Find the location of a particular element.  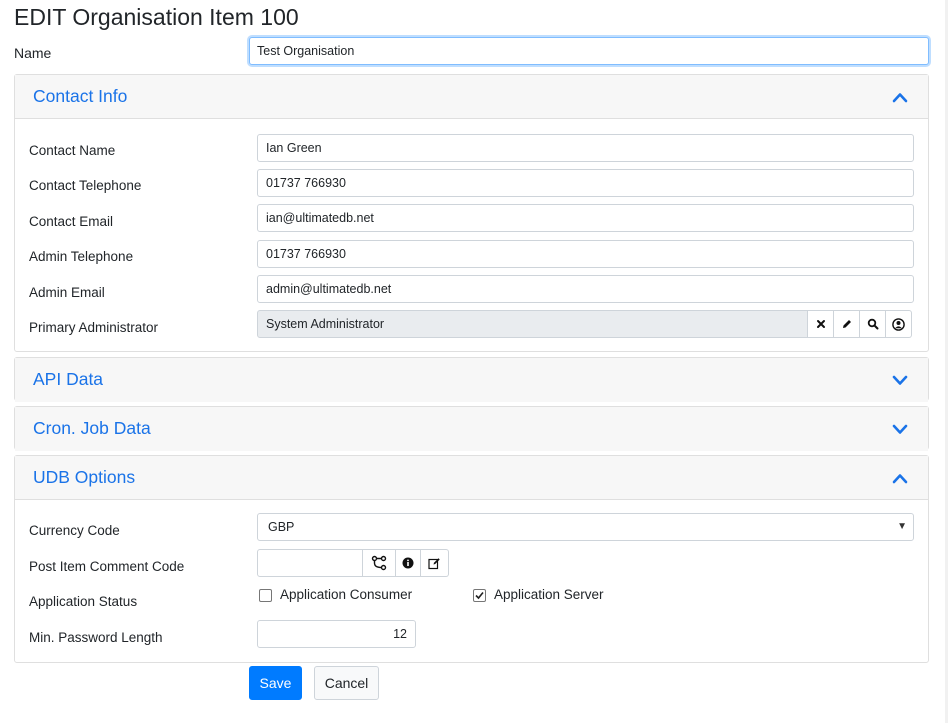

contact-telephone-input: 01737 766930 is located at coordinates (585, 183).